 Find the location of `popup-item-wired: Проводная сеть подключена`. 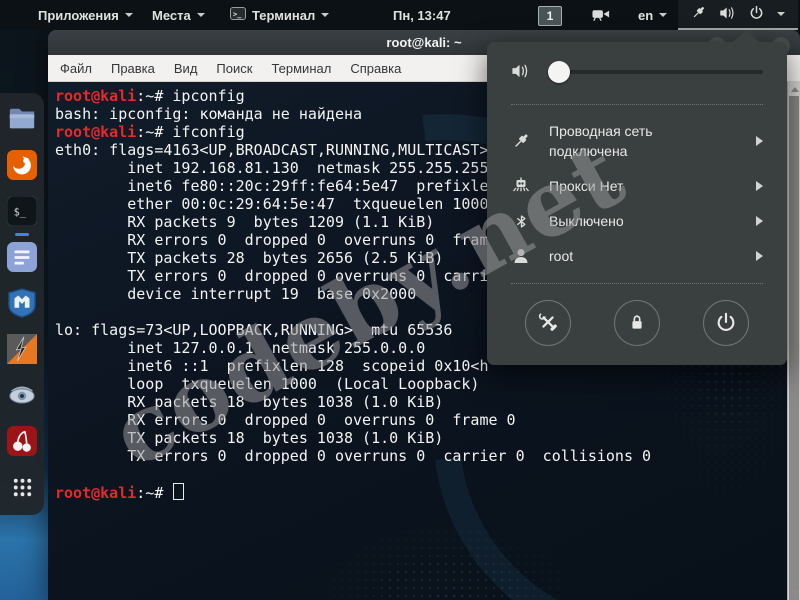

popup-item-wired: Проводная сеть подключена is located at coordinates (637, 141).